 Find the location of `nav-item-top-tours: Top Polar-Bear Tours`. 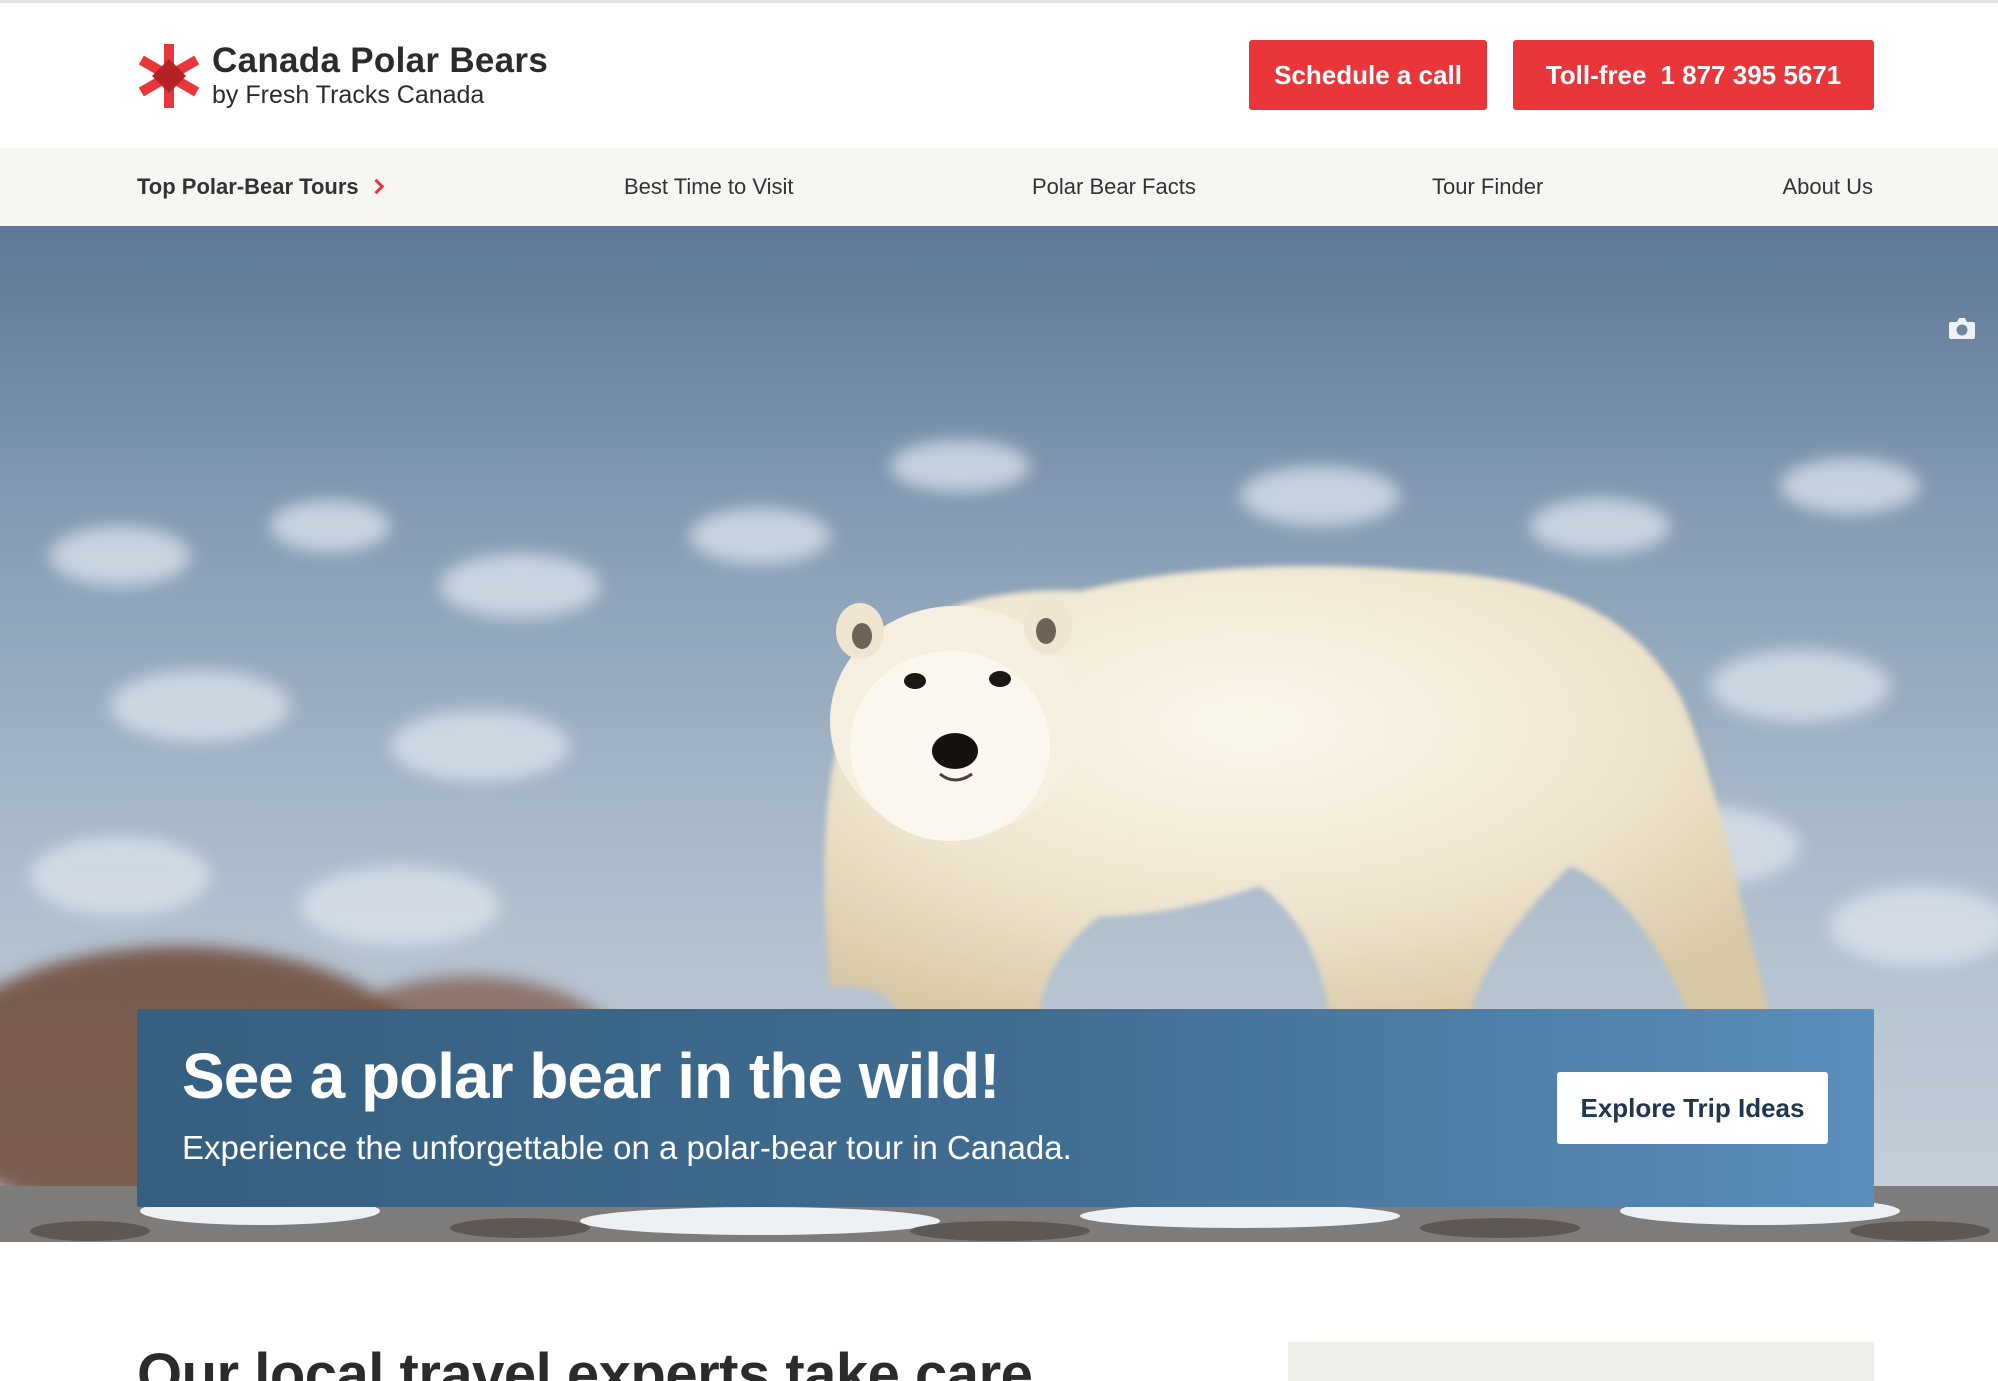

nav-item-top-tours: Top Polar-Bear Tours is located at coordinates (260, 187).